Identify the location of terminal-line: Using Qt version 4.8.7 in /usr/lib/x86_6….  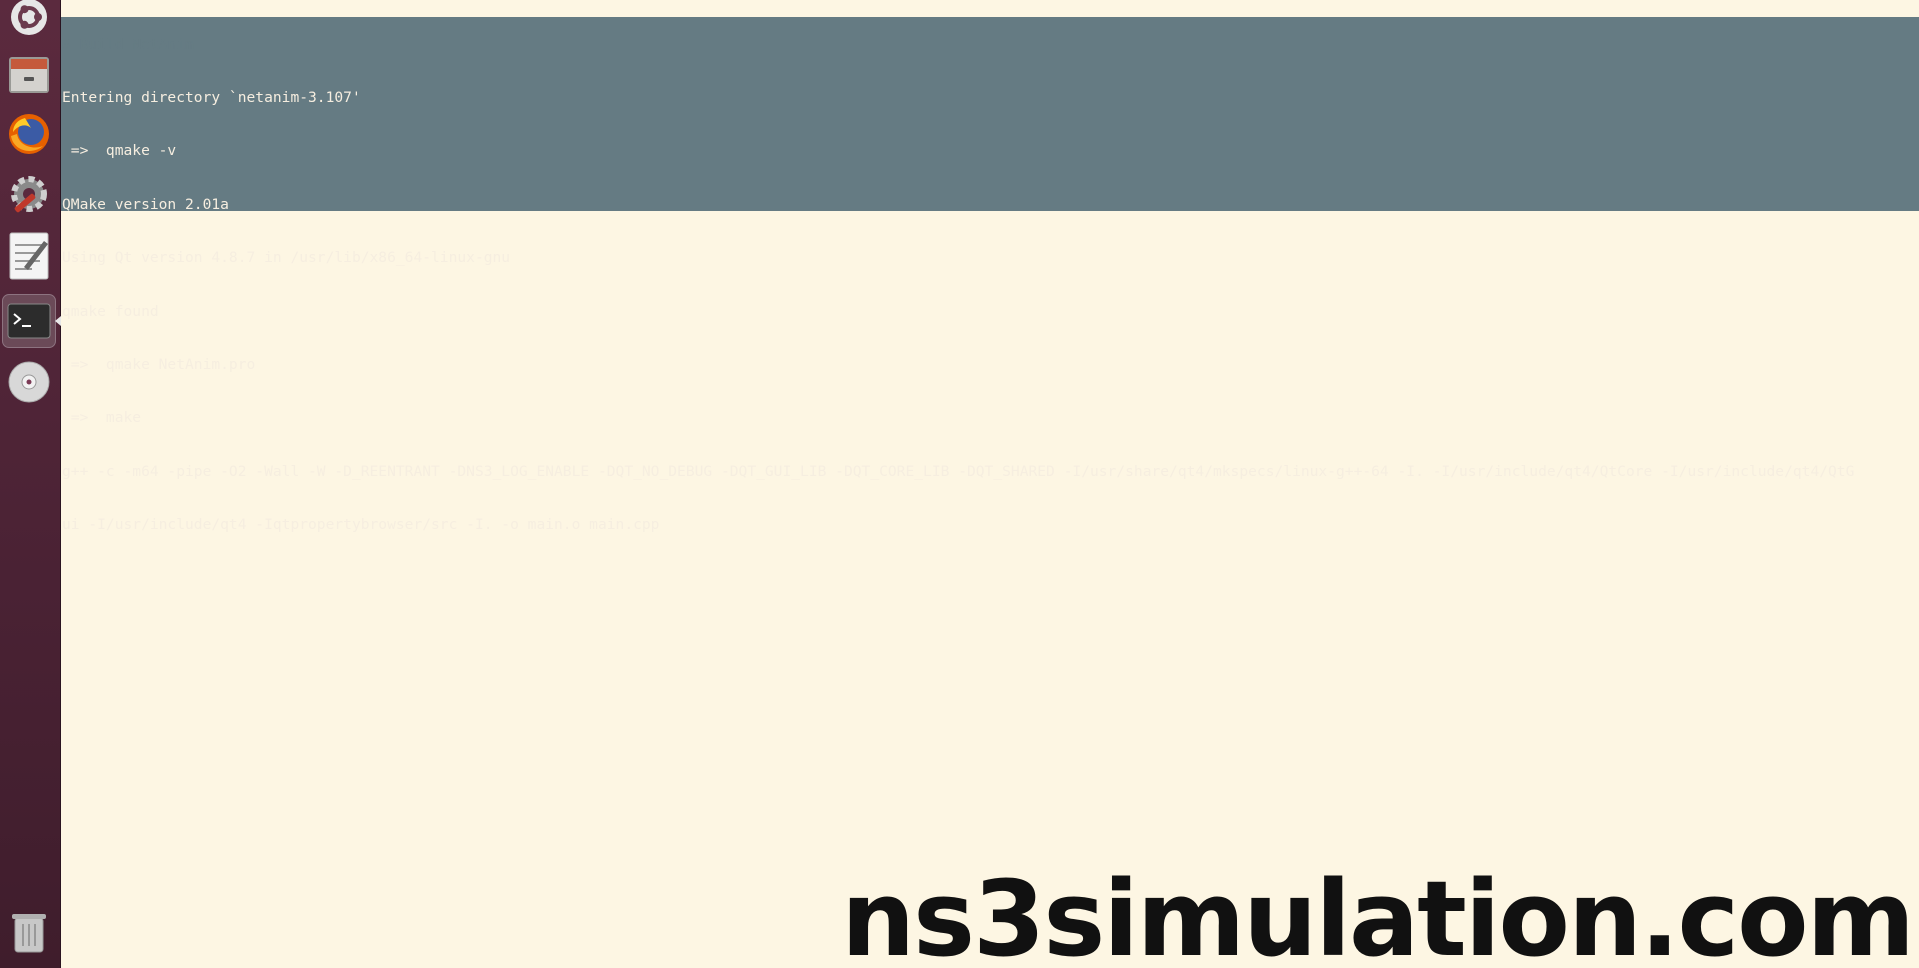
(286, 258).